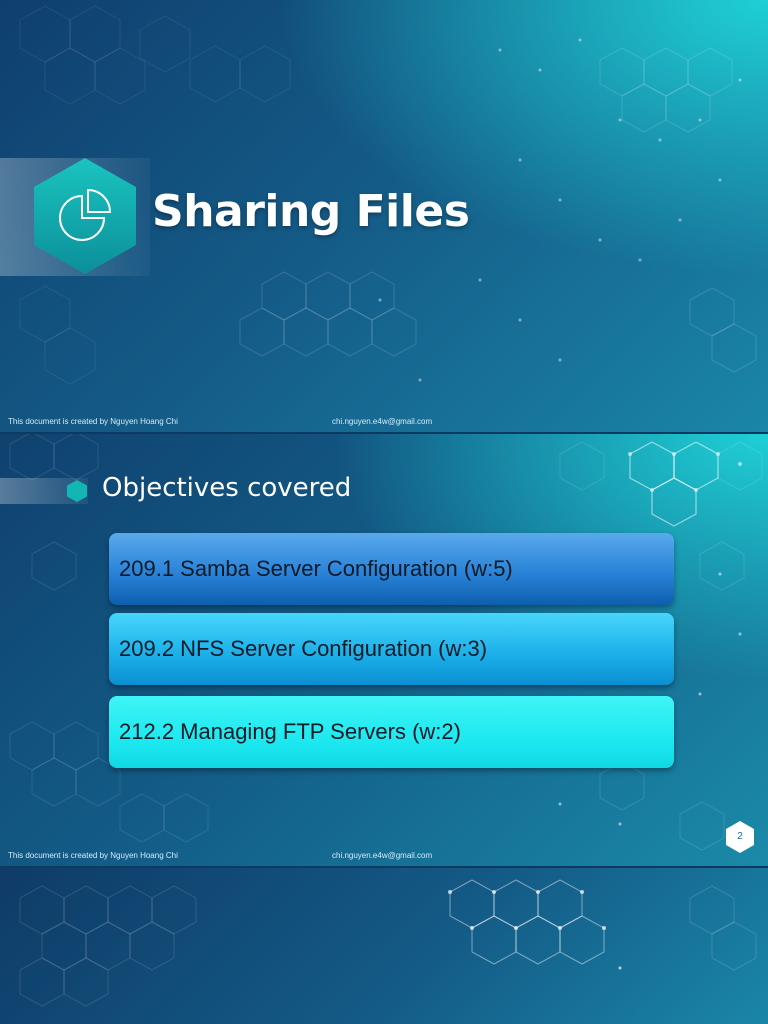 The width and height of the screenshot is (768, 1024). Describe the element at coordinates (311, 211) in the screenshot. I see `slide-title: Sharing Files` at that location.